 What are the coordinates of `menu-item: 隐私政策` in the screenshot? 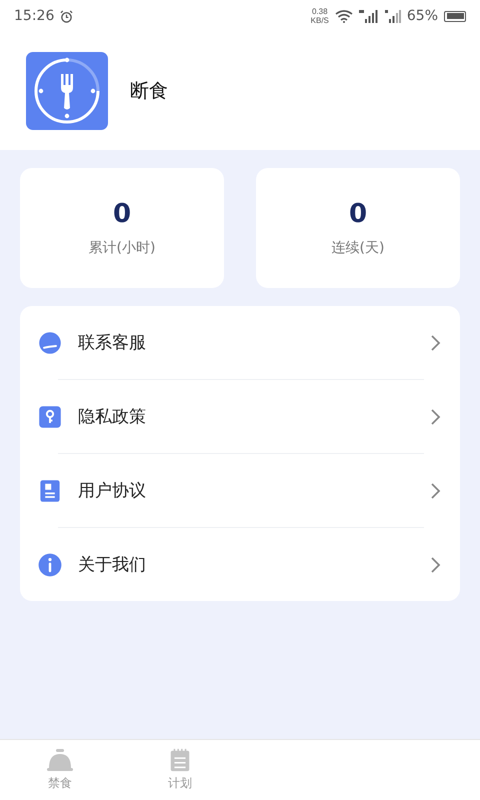 It's located at (240, 416).